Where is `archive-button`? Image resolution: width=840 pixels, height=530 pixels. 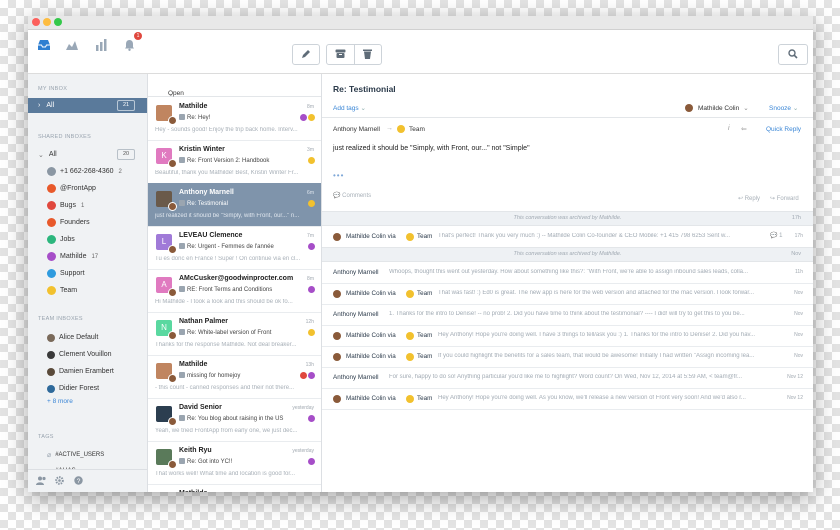
archive-button is located at coordinates (341, 54).